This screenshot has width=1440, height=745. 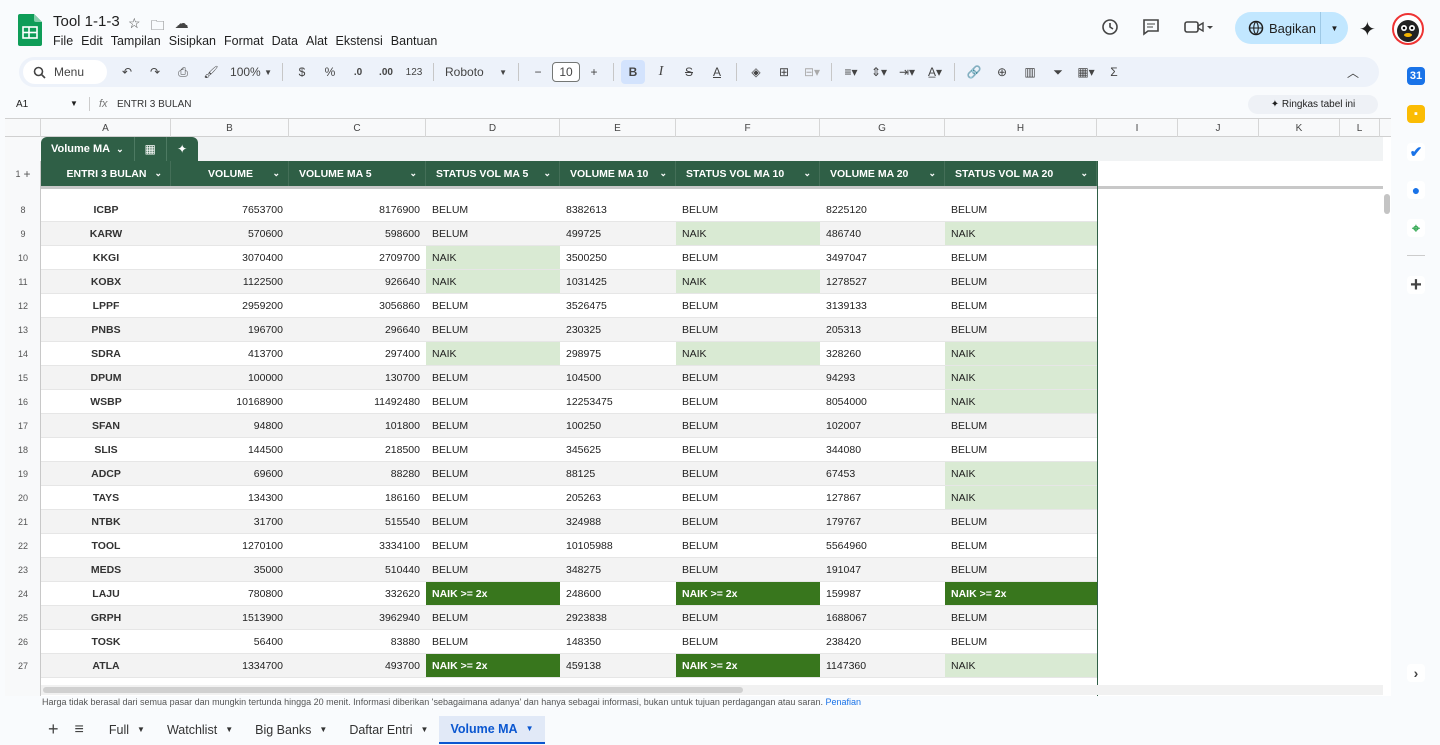 I want to click on redo-icon: ↷, so click(x=155, y=72).